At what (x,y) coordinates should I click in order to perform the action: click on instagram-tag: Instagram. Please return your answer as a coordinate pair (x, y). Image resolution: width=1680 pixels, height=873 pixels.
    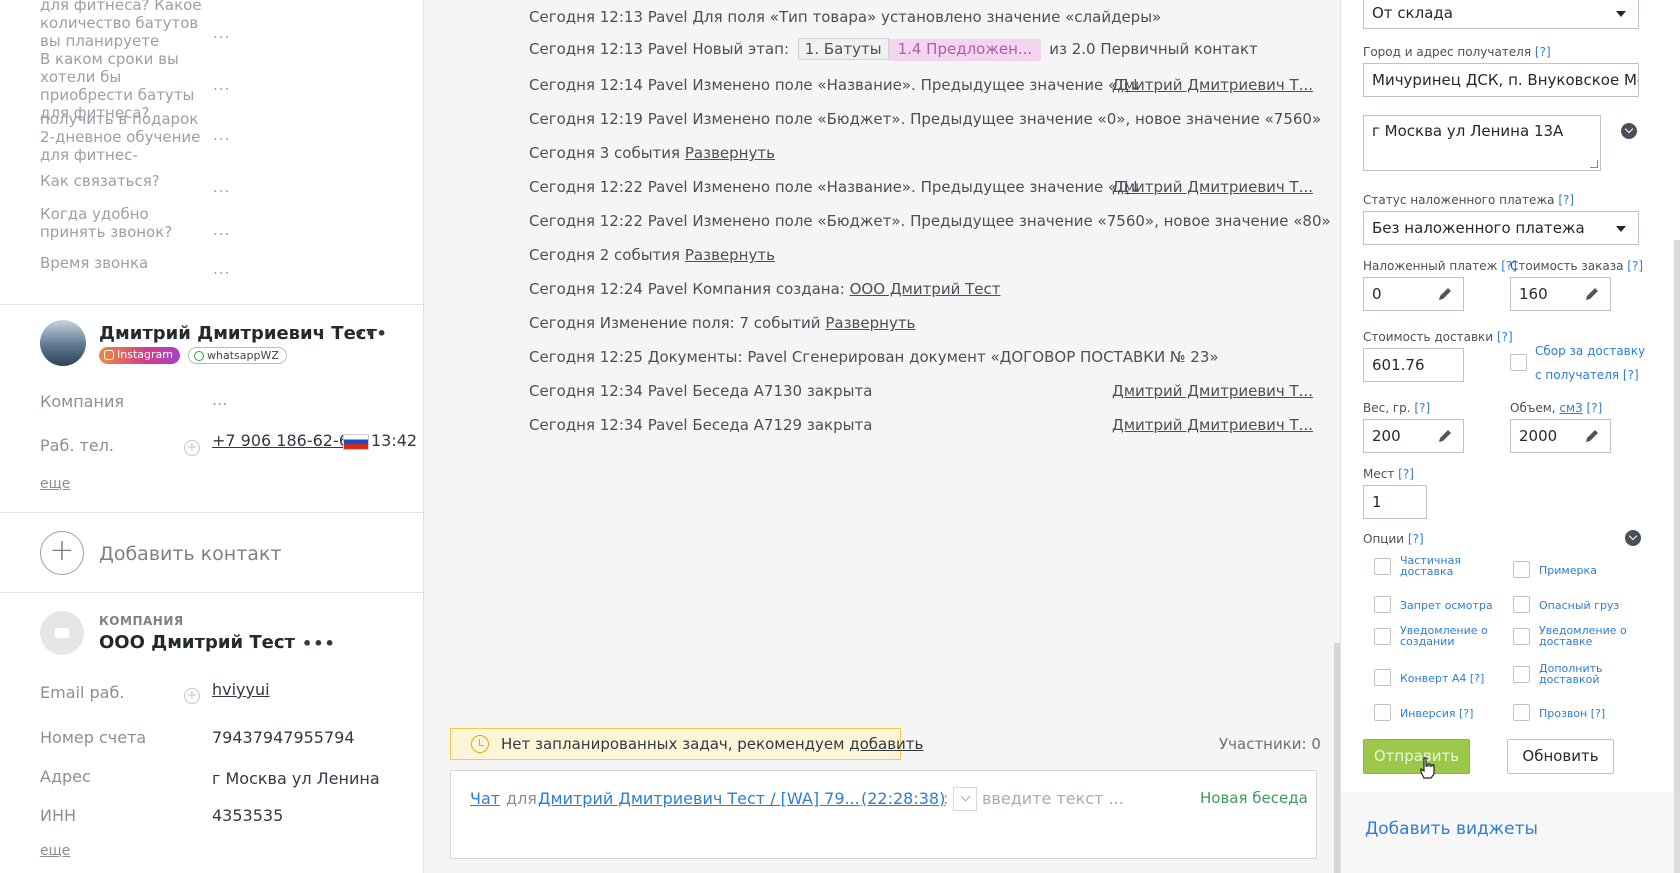
    Looking at the image, I should click on (139, 355).